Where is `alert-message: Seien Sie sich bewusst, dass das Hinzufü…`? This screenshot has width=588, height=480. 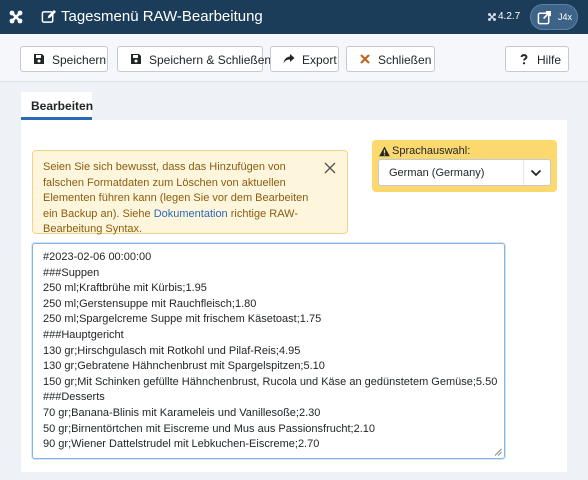
alert-message: Seien Sie sich bewusst, dass das Hinzufü… is located at coordinates (178, 199).